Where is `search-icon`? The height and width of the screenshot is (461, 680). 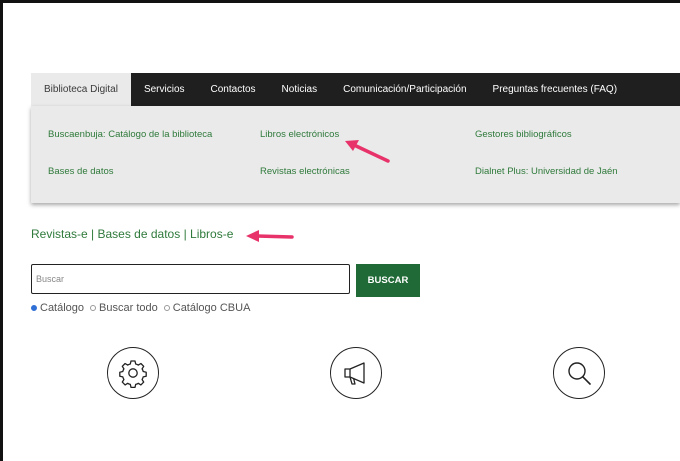 search-icon is located at coordinates (579, 373).